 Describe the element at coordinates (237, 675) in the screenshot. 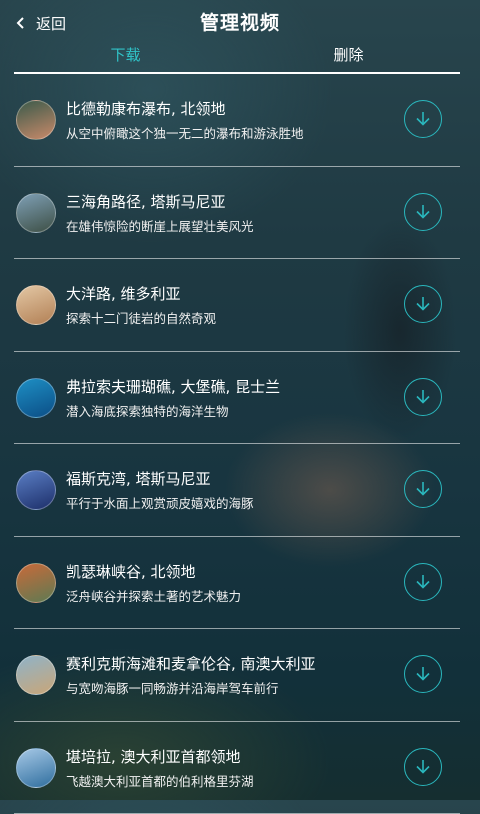

I see `list-item: 赛利克斯海滩和麦拿伦谷, 南澳大利亚与宽吻海豚一同畅游并沿海岸驾车前行` at that location.